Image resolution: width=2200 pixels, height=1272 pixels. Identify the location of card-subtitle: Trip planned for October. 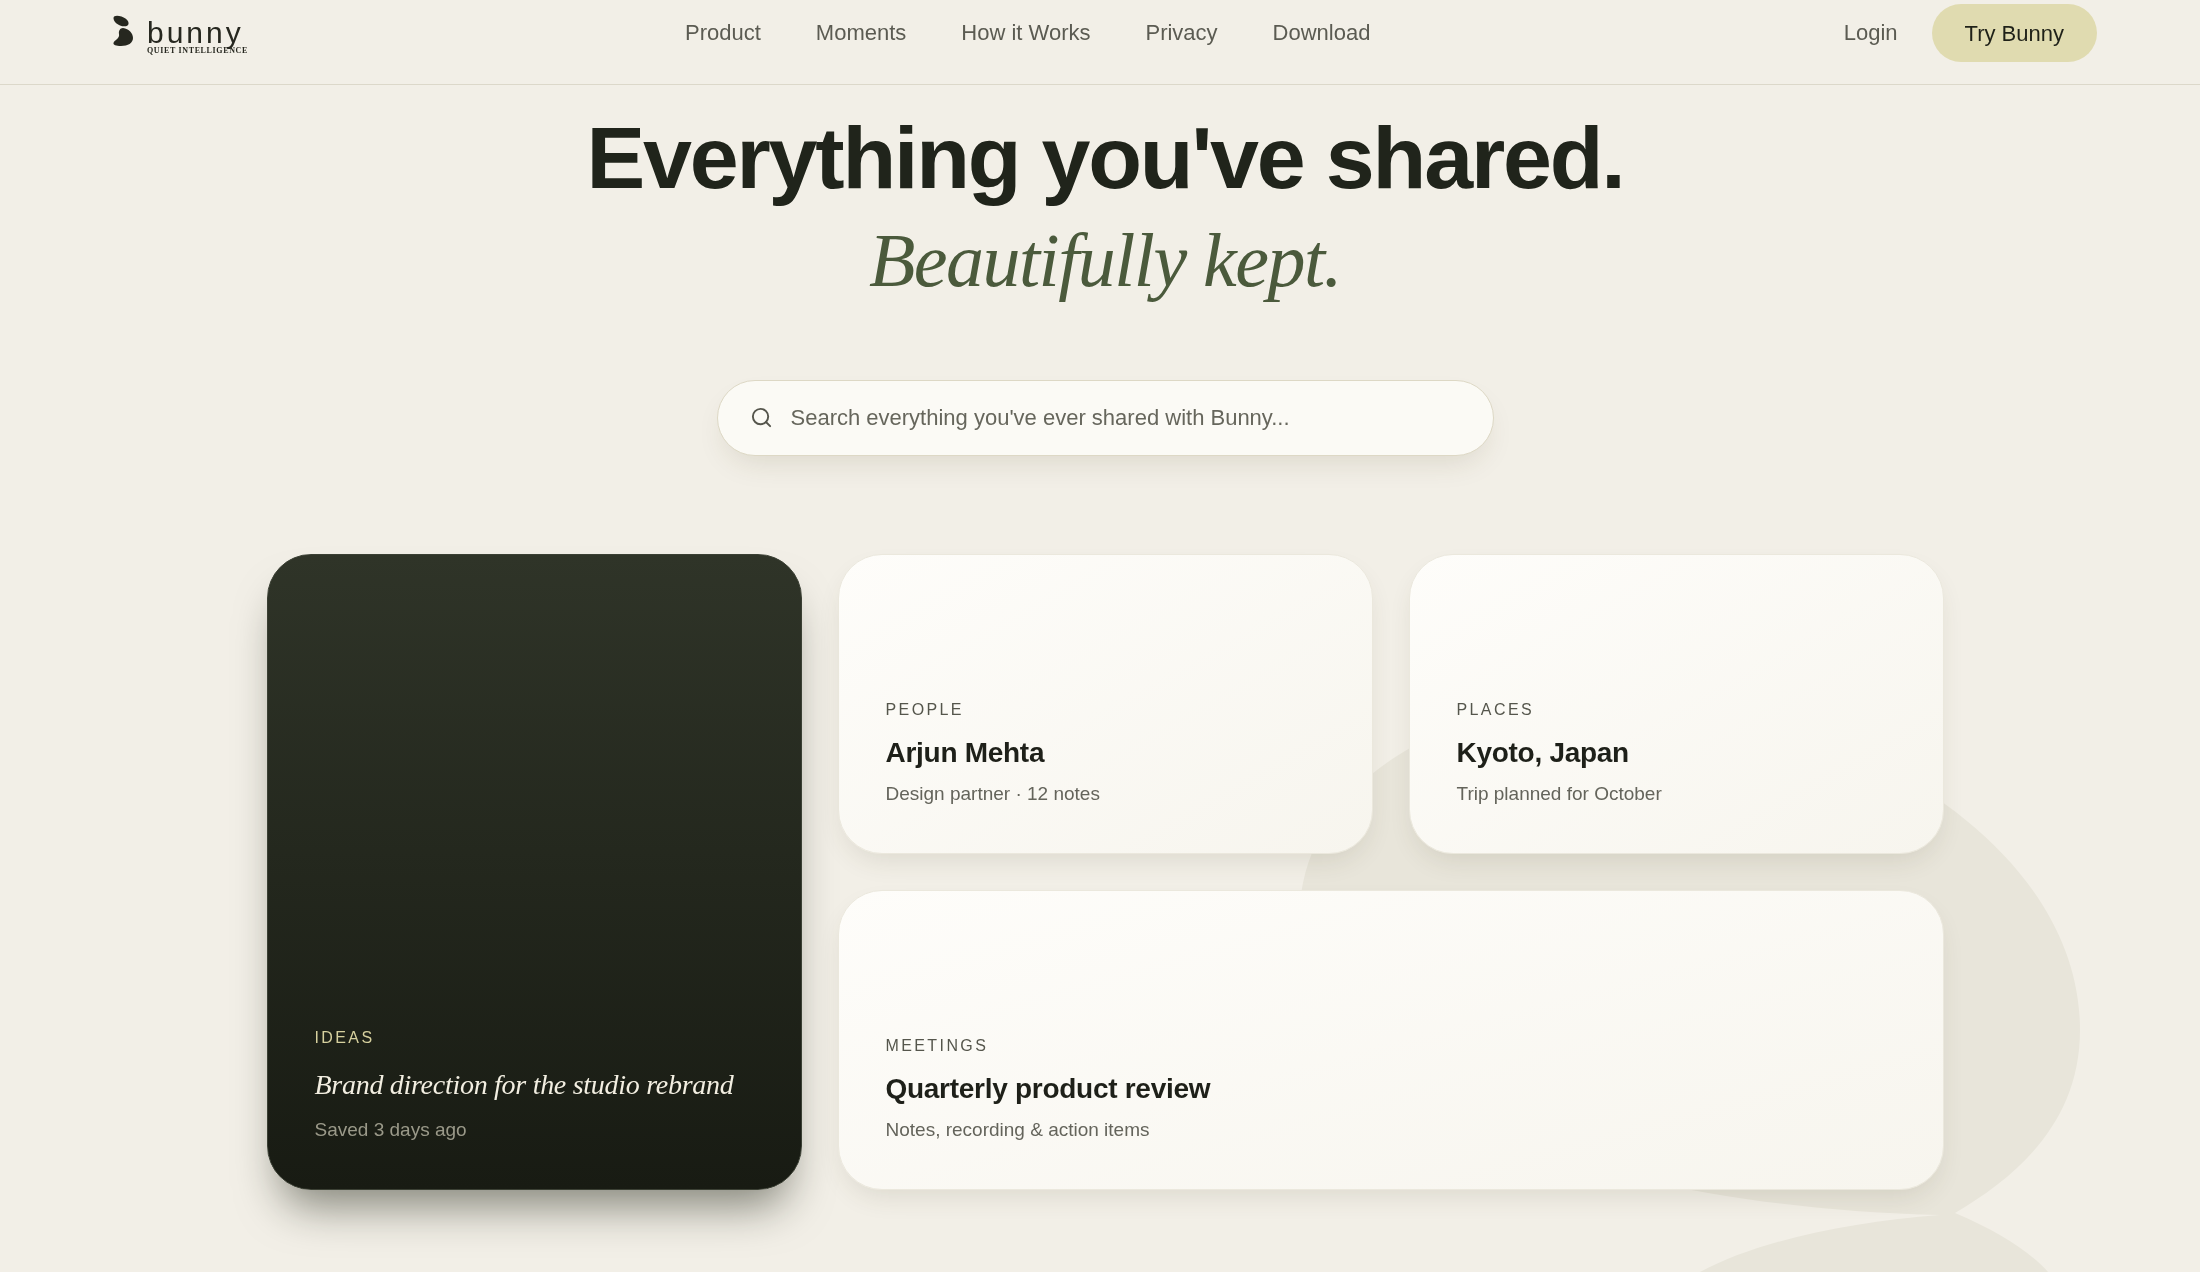
(1559, 794).